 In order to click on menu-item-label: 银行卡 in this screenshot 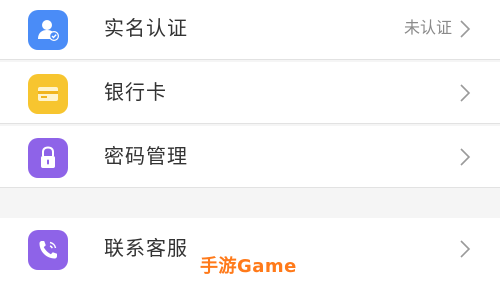, I will do `click(135, 92)`.